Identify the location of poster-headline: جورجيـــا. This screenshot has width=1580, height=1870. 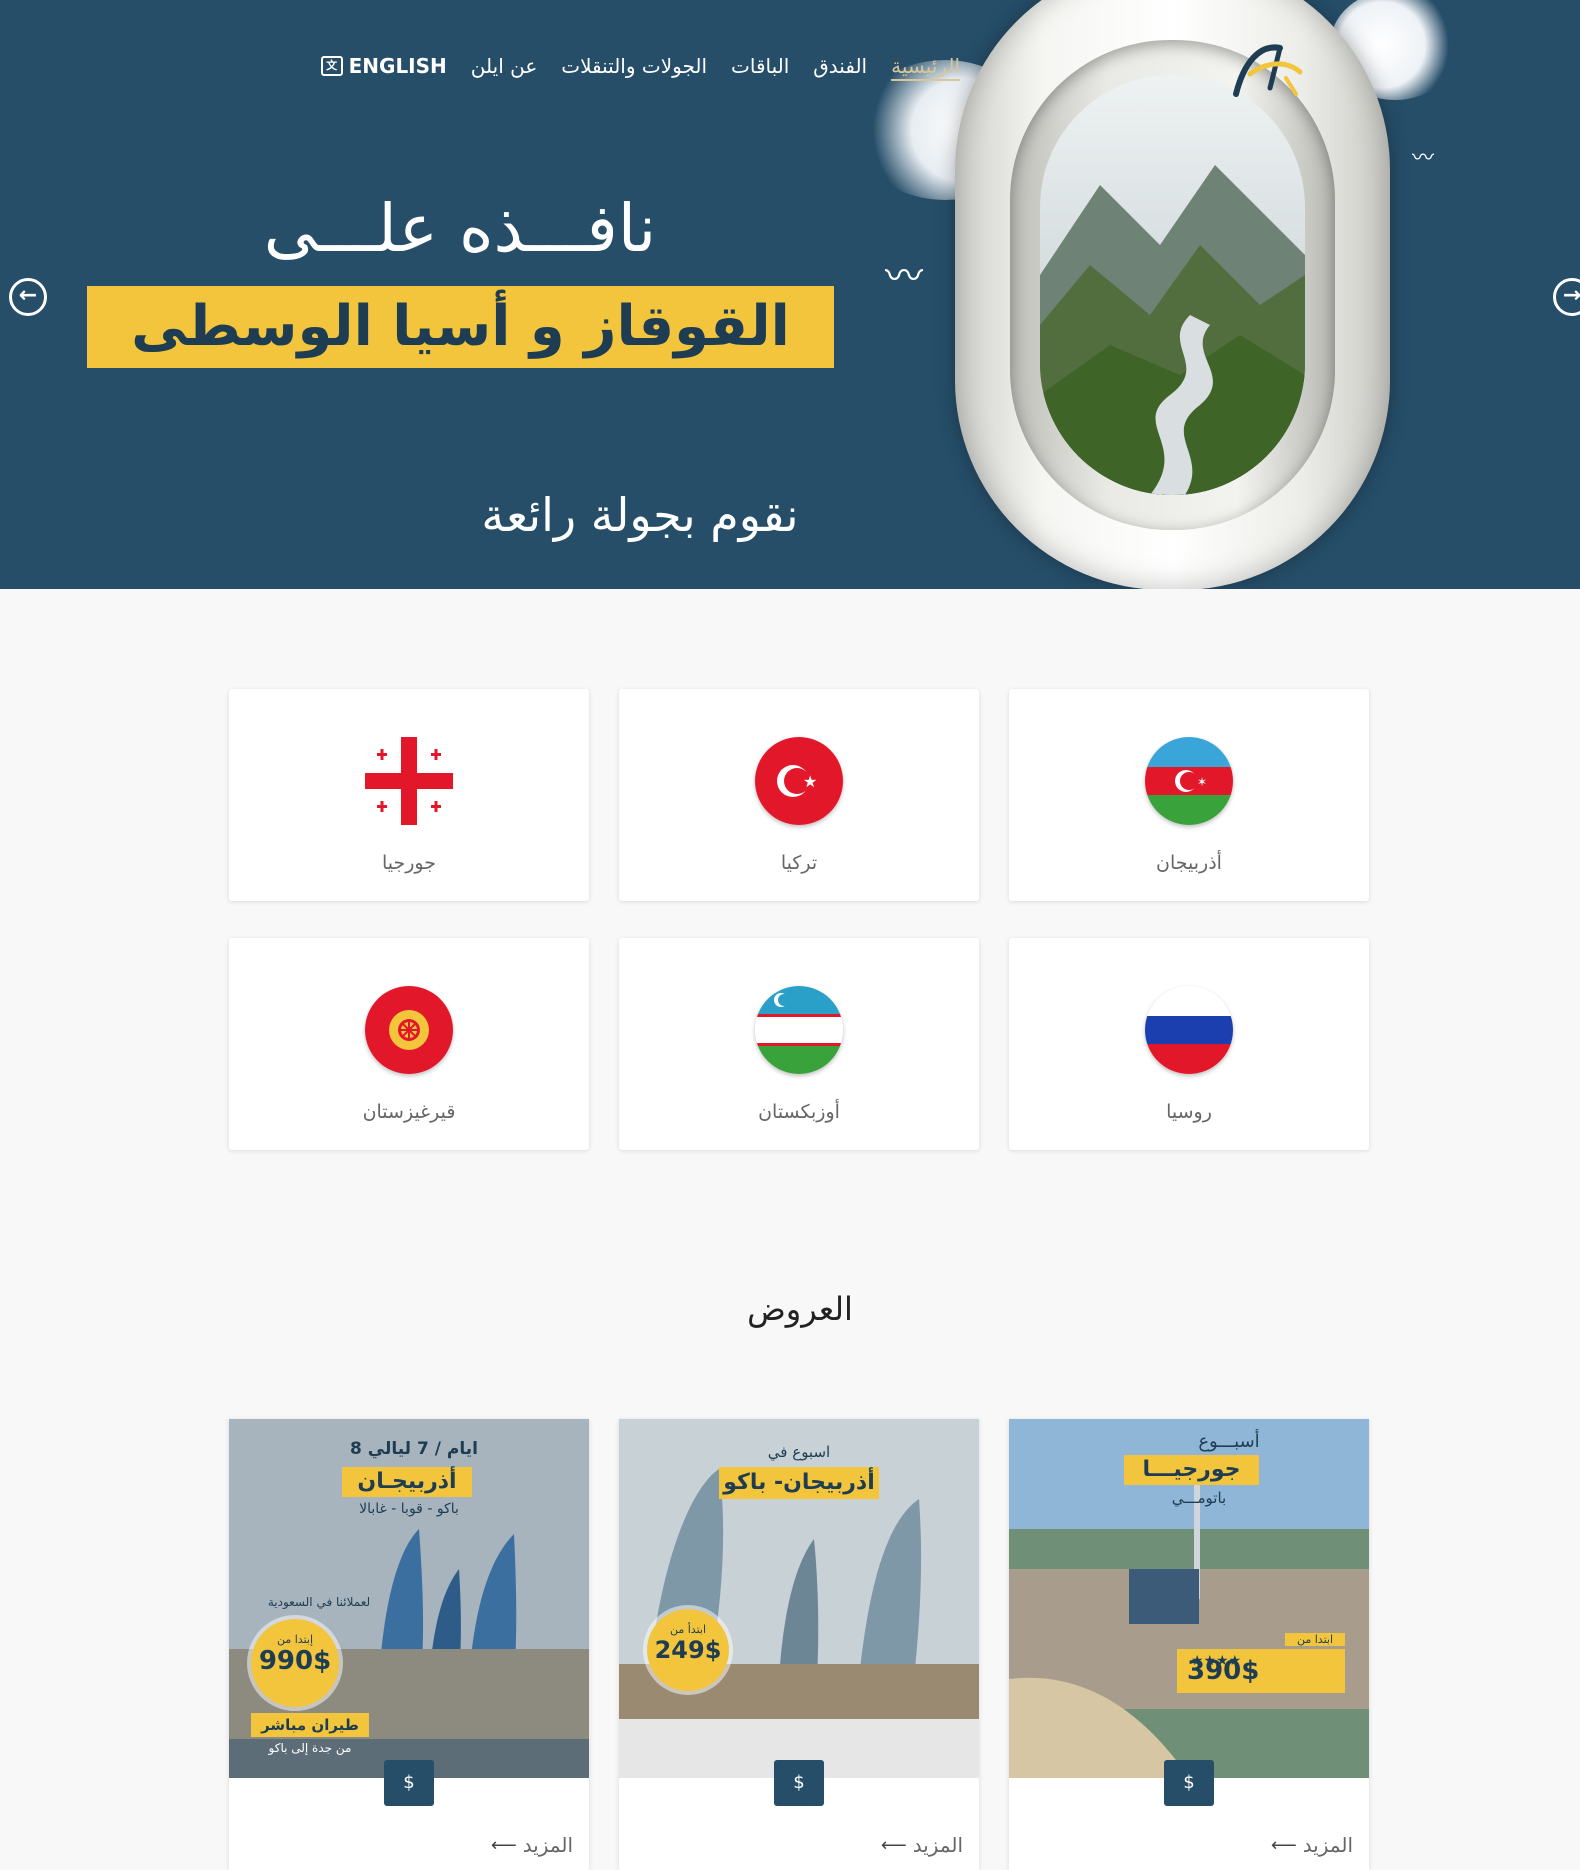
(1191, 1470).